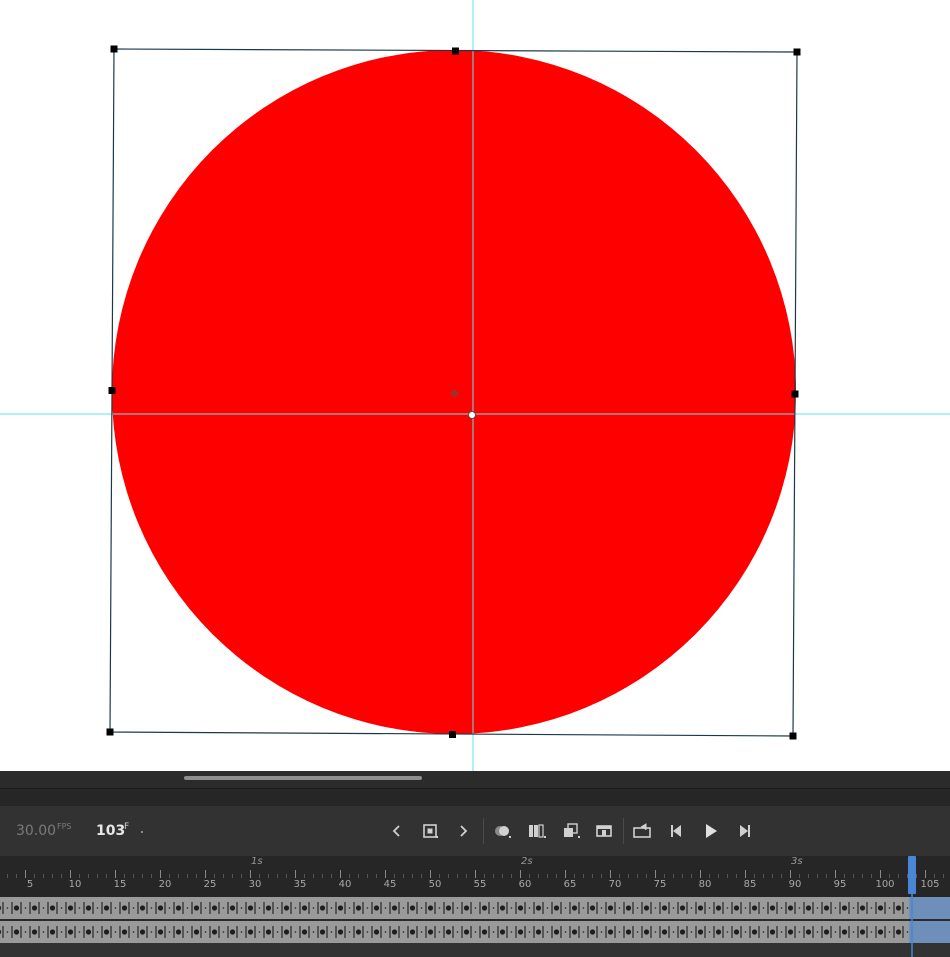 This screenshot has width=950, height=957. Describe the element at coordinates (912, 906) in the screenshot. I see `playhead` at that location.